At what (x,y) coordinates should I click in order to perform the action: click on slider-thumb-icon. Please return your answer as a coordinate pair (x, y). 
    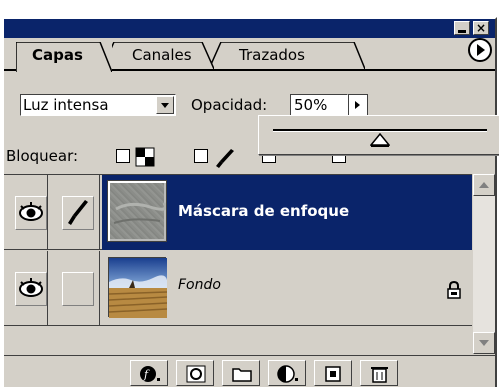
    Looking at the image, I should click on (380, 140).